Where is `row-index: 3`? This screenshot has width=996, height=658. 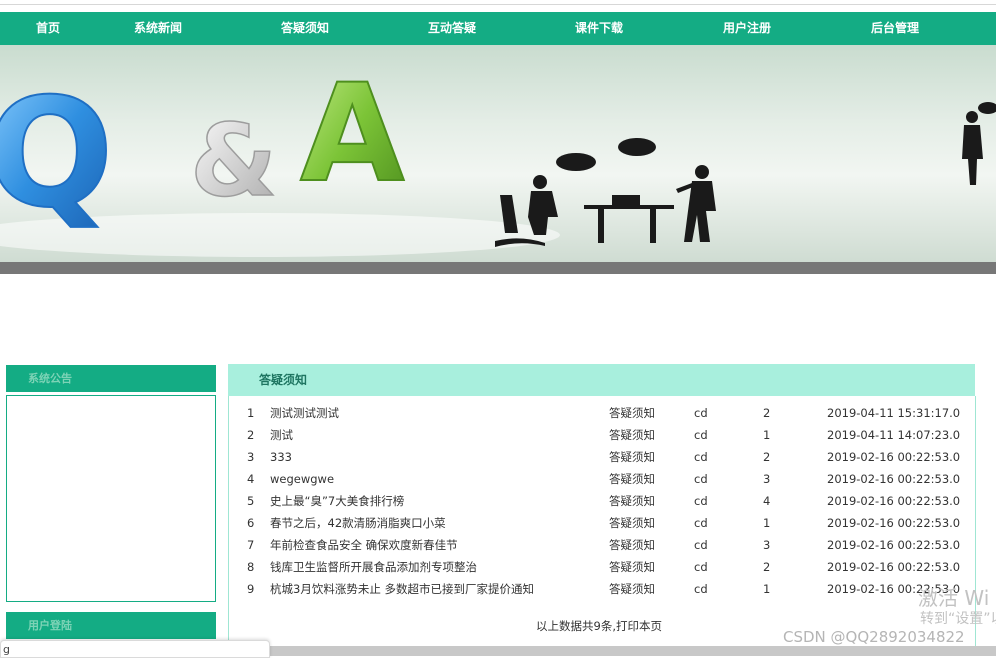
row-index: 3 is located at coordinates (251, 457).